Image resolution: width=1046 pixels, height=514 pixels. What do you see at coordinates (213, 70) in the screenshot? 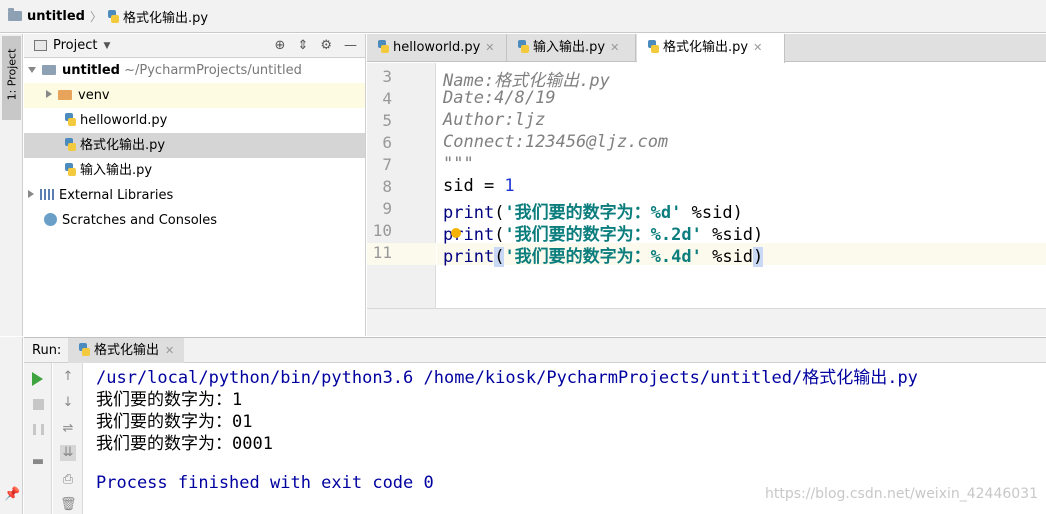
I see `tree-item-path: ~/PycharmProjects/untitled` at bounding box center [213, 70].